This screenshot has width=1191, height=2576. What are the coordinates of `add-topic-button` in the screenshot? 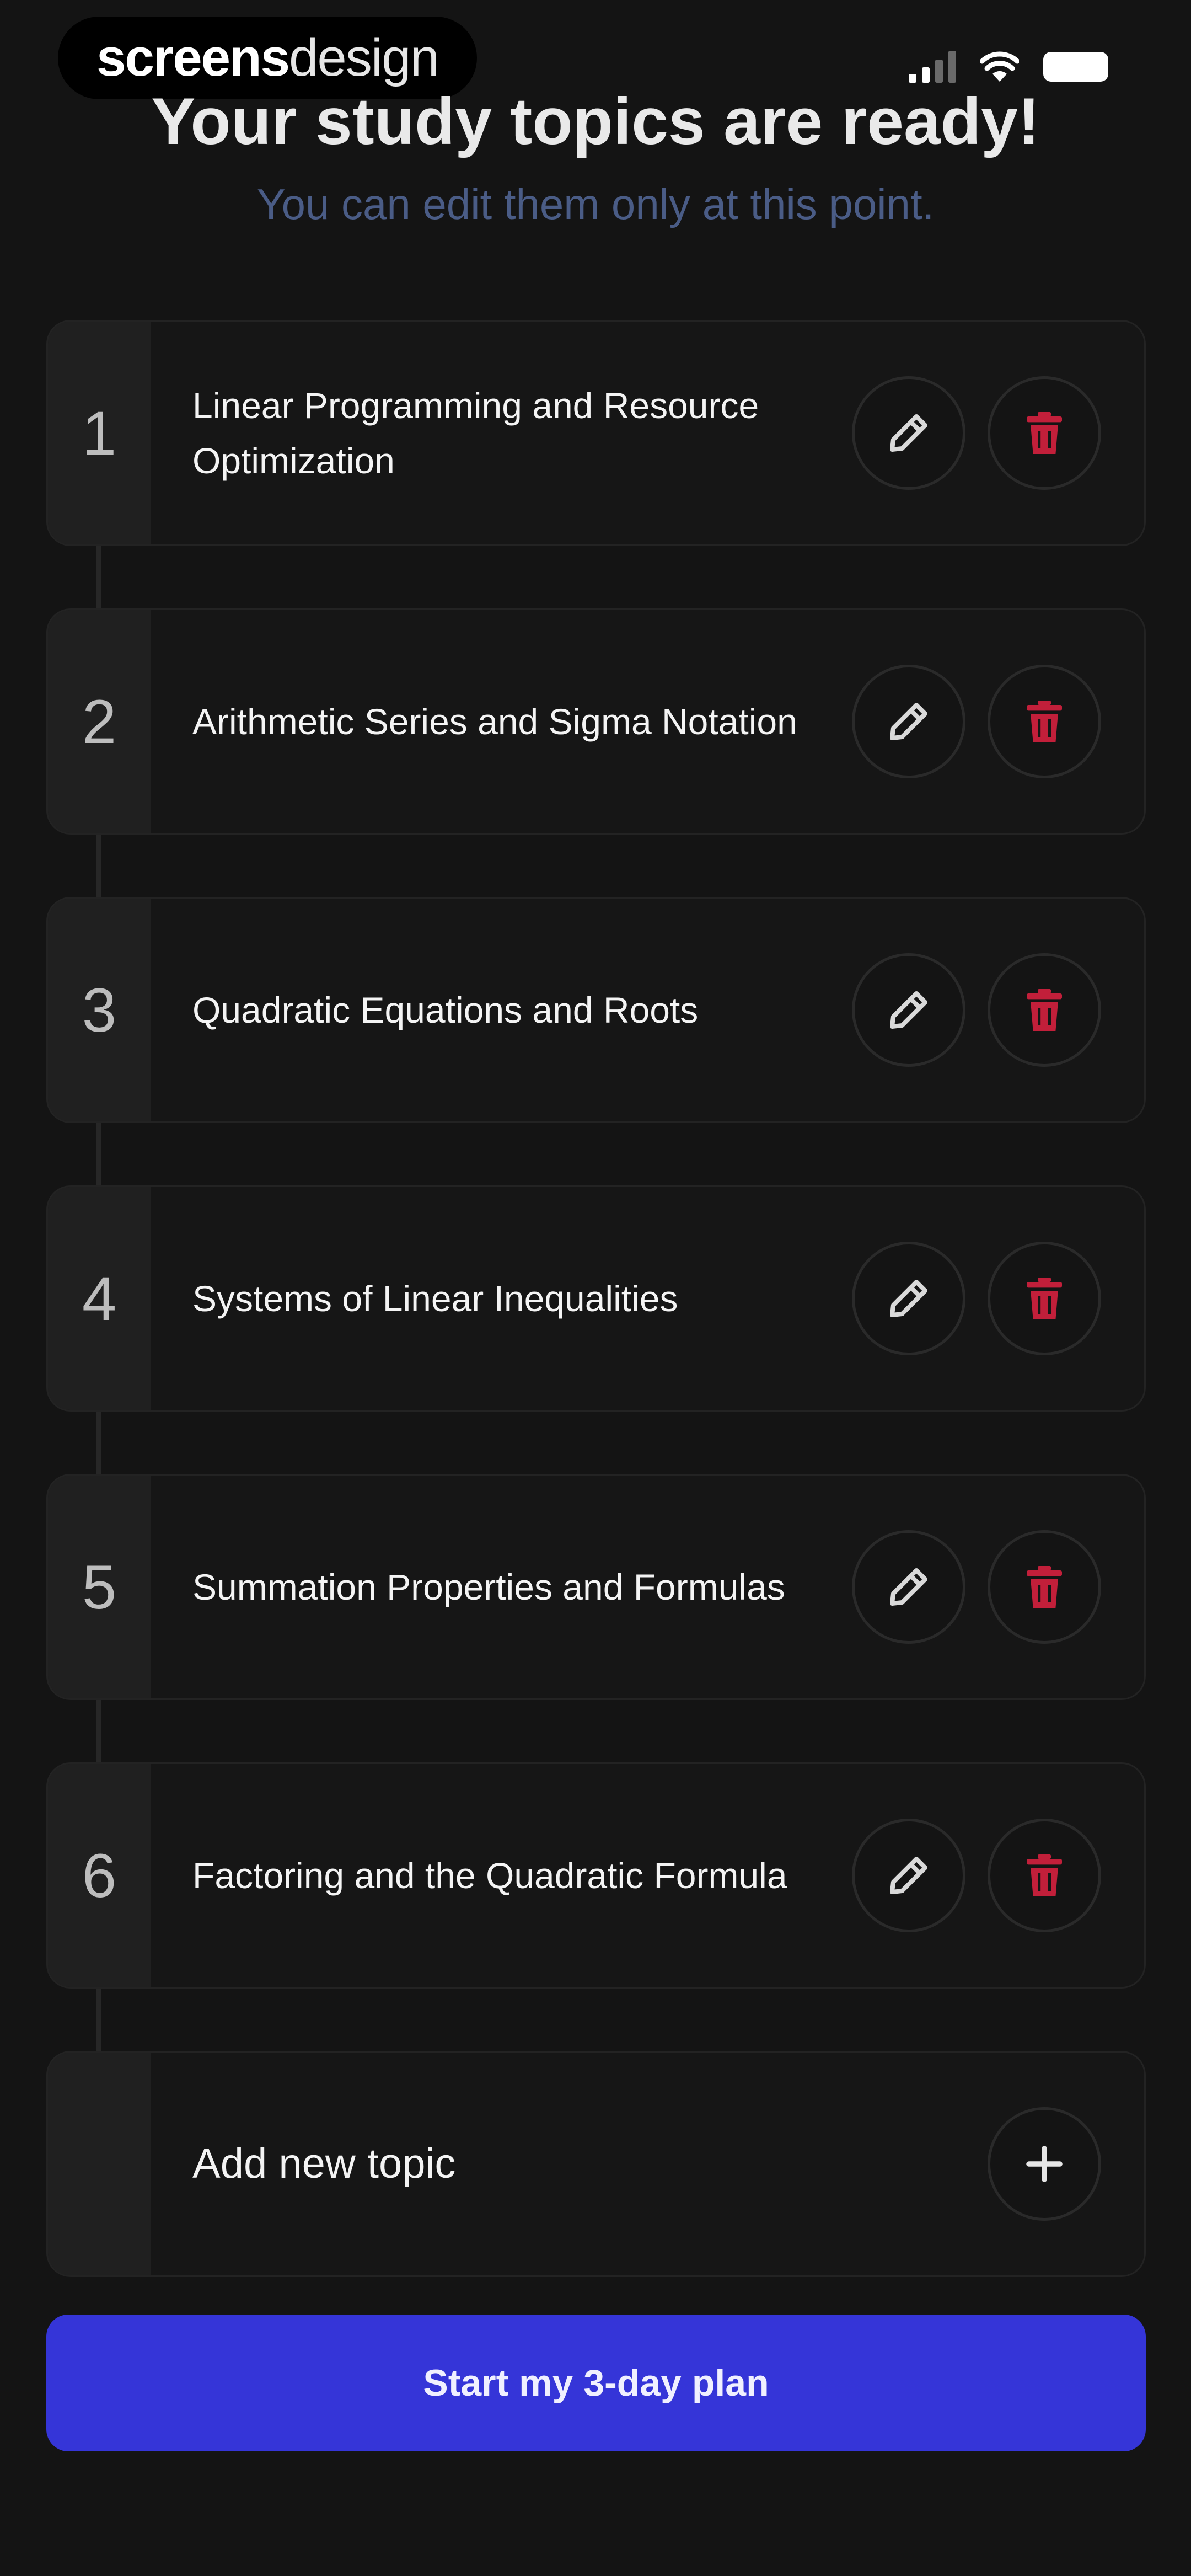 It's located at (1044, 2164).